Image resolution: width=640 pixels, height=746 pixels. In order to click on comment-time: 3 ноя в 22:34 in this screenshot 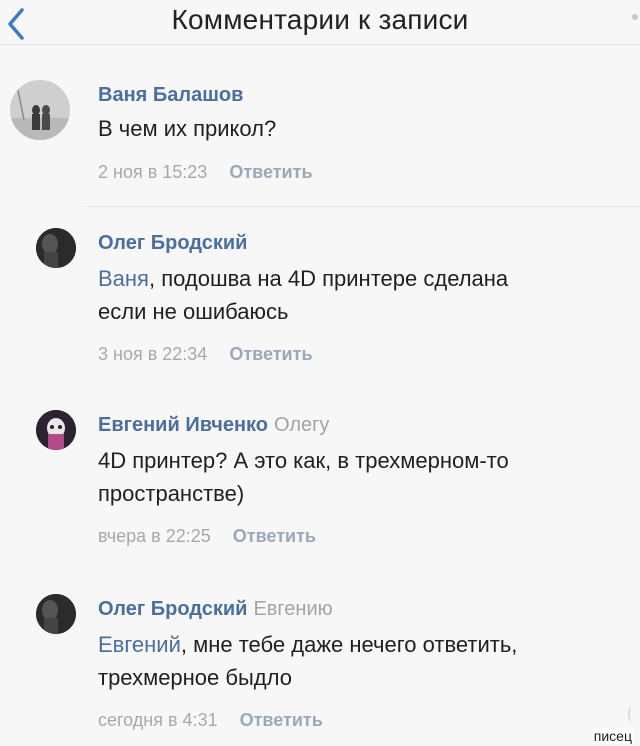, I will do `click(153, 354)`.